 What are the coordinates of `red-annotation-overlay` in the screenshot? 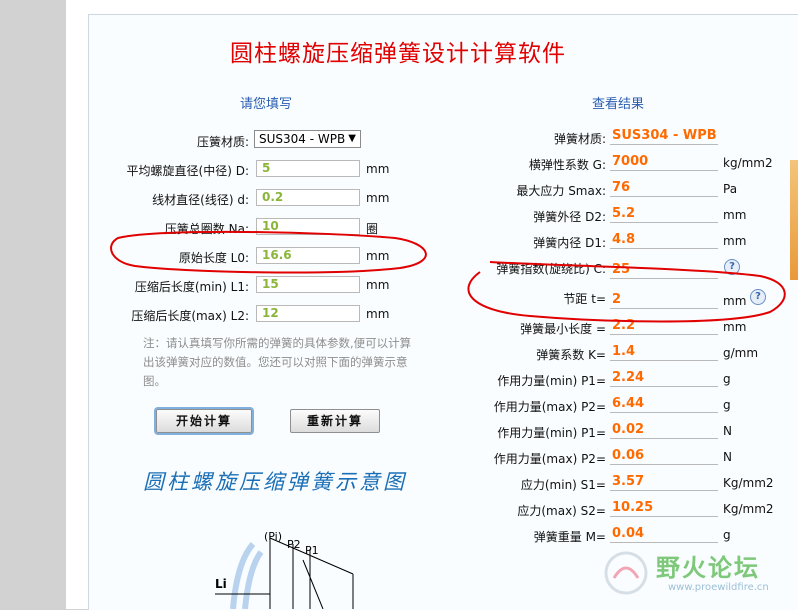 It's located at (448, 276).